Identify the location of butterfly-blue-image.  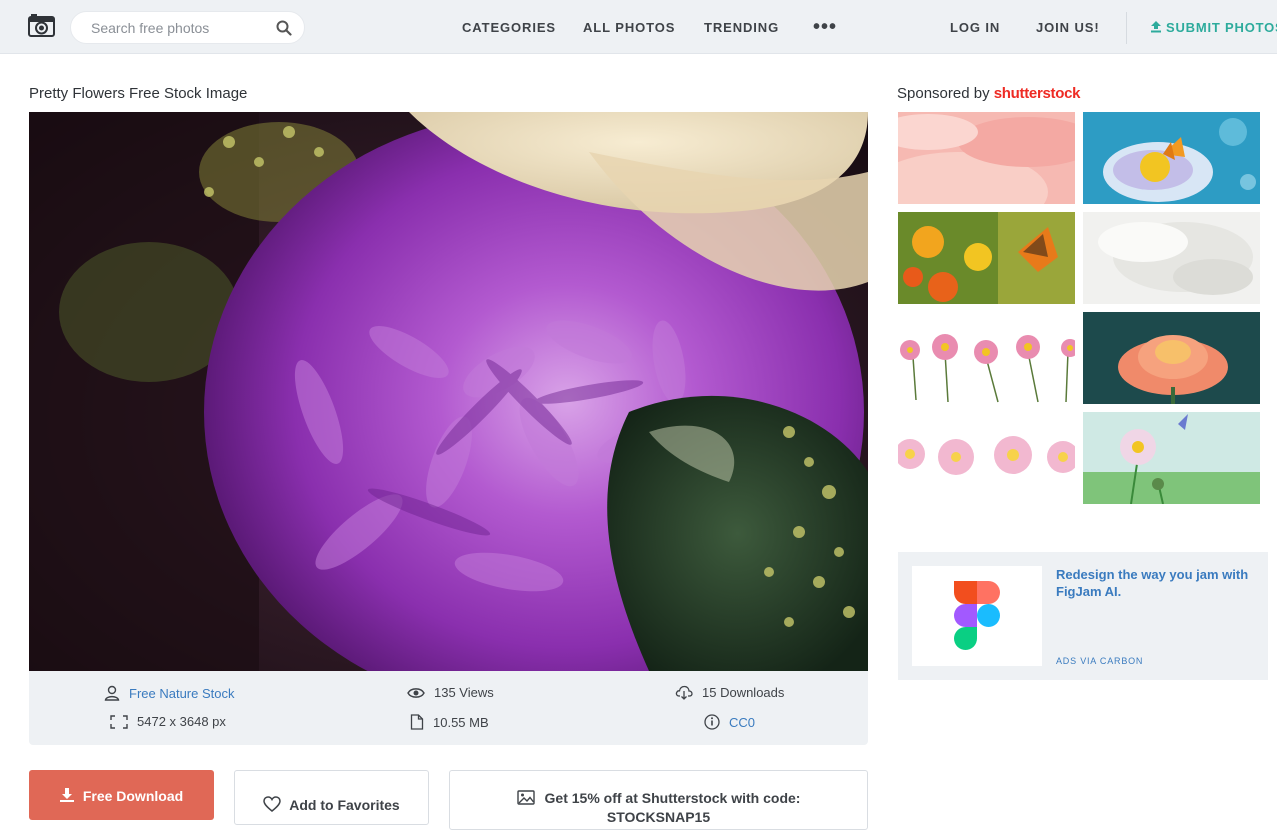
(1171, 158).